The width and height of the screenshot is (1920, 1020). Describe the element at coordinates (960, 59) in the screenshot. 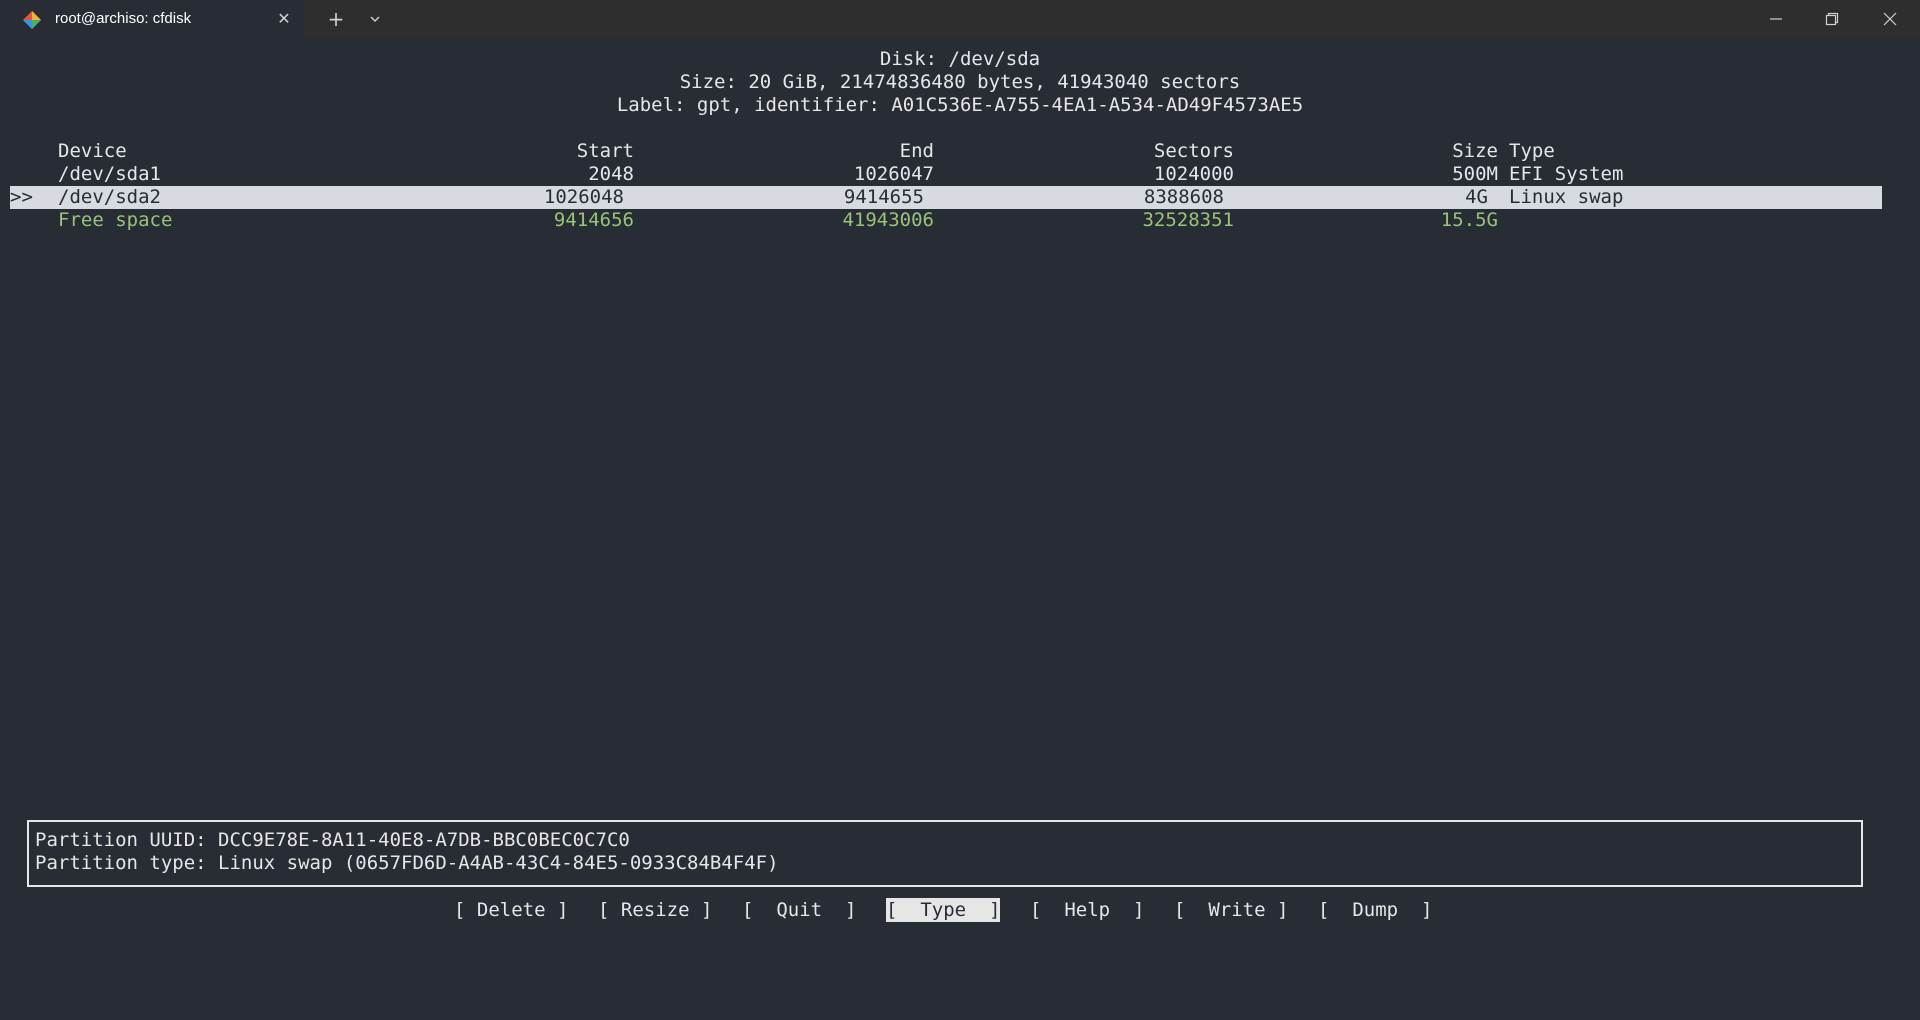

I see `disk-name: Disk: /dev/sda` at that location.